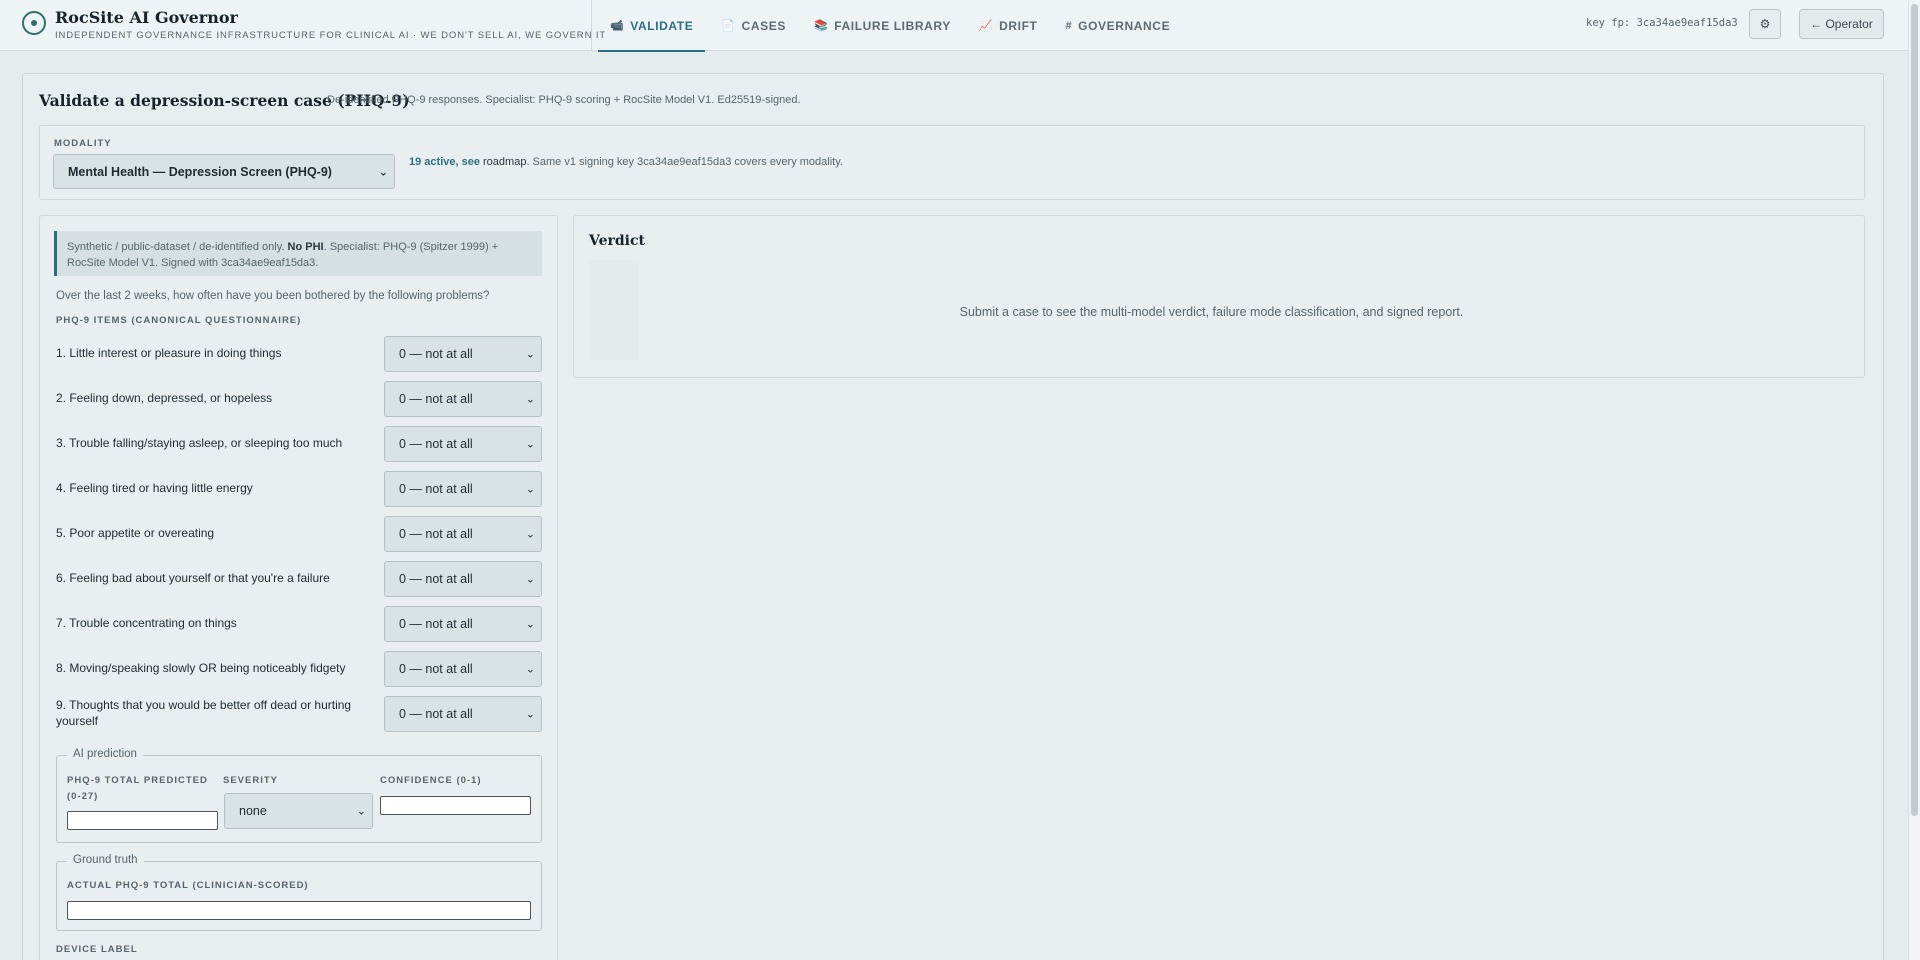 This screenshot has height=960, width=1920. What do you see at coordinates (298, 811) in the screenshot?
I see `severity-select: none ⌄` at bounding box center [298, 811].